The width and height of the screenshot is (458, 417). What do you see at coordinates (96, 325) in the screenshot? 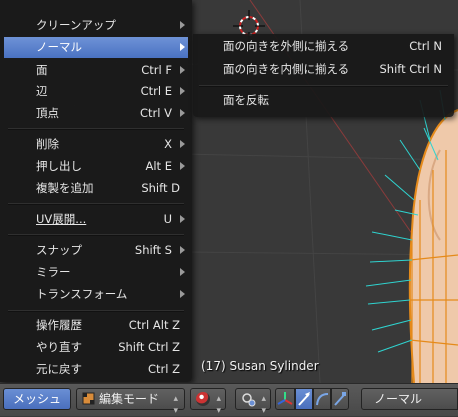
I see `menu-item-undo-history: 操作履歴 Ctrl Alt Z` at bounding box center [96, 325].